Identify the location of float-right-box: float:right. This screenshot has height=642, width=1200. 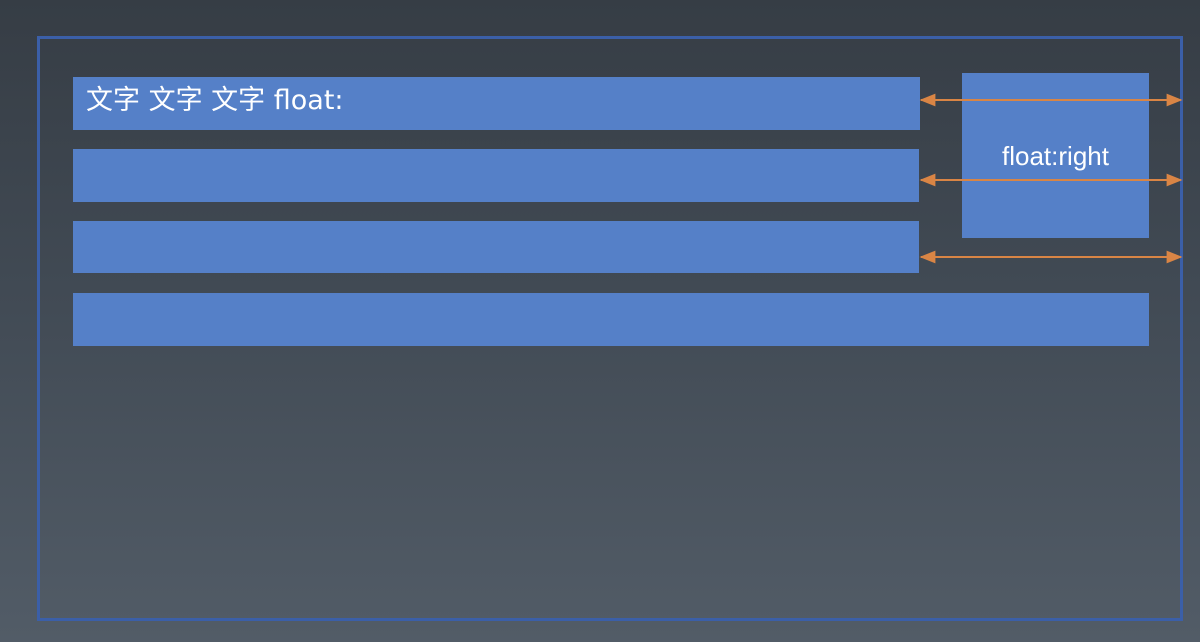
(1055, 155).